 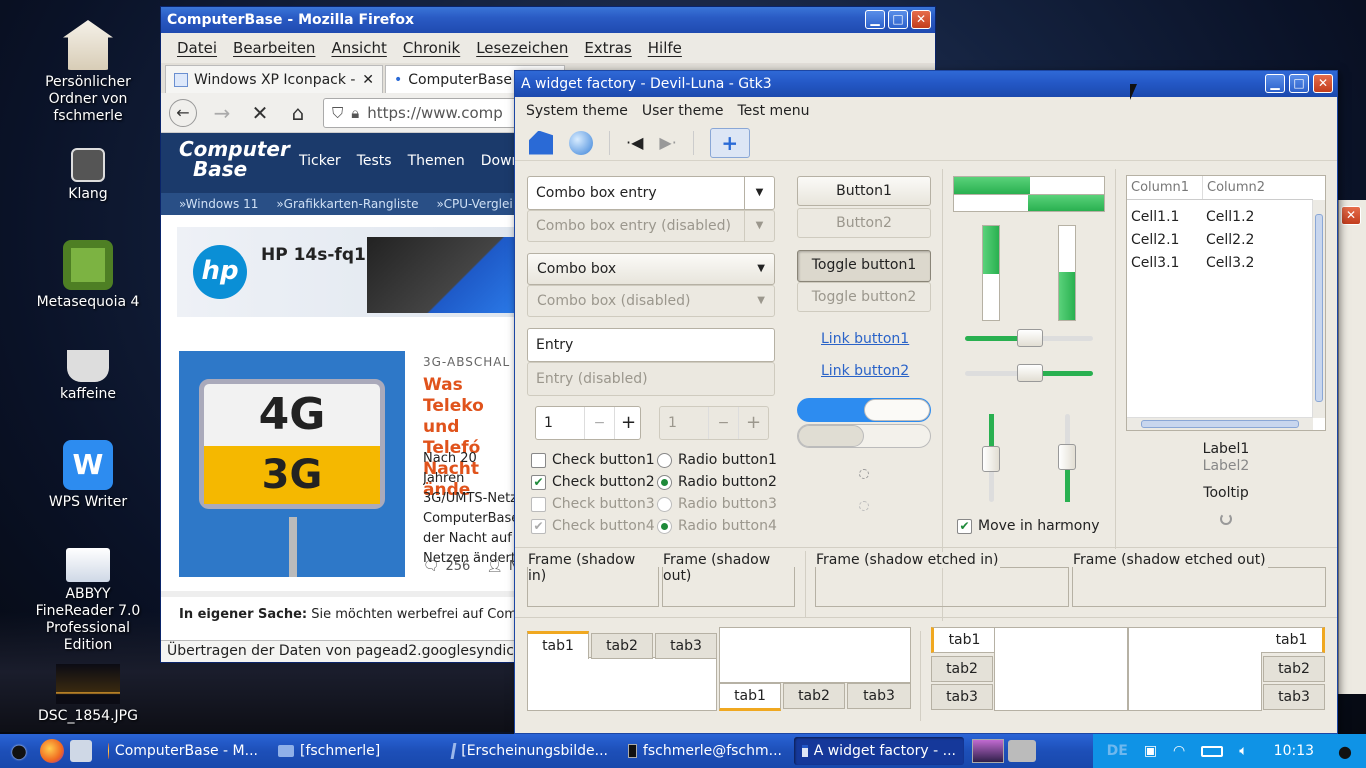 I want to click on wifi-icon: ◠, so click(x=1179, y=751).